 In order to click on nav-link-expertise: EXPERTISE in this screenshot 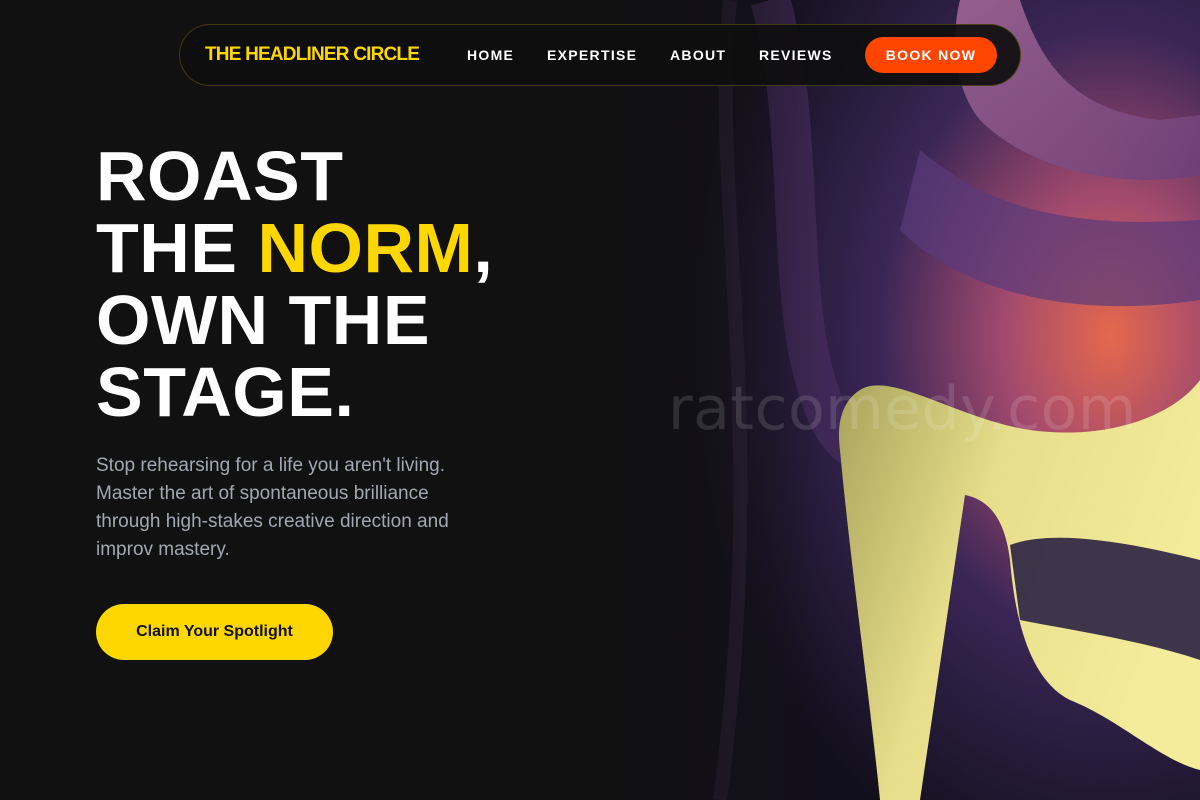, I will do `click(592, 55)`.